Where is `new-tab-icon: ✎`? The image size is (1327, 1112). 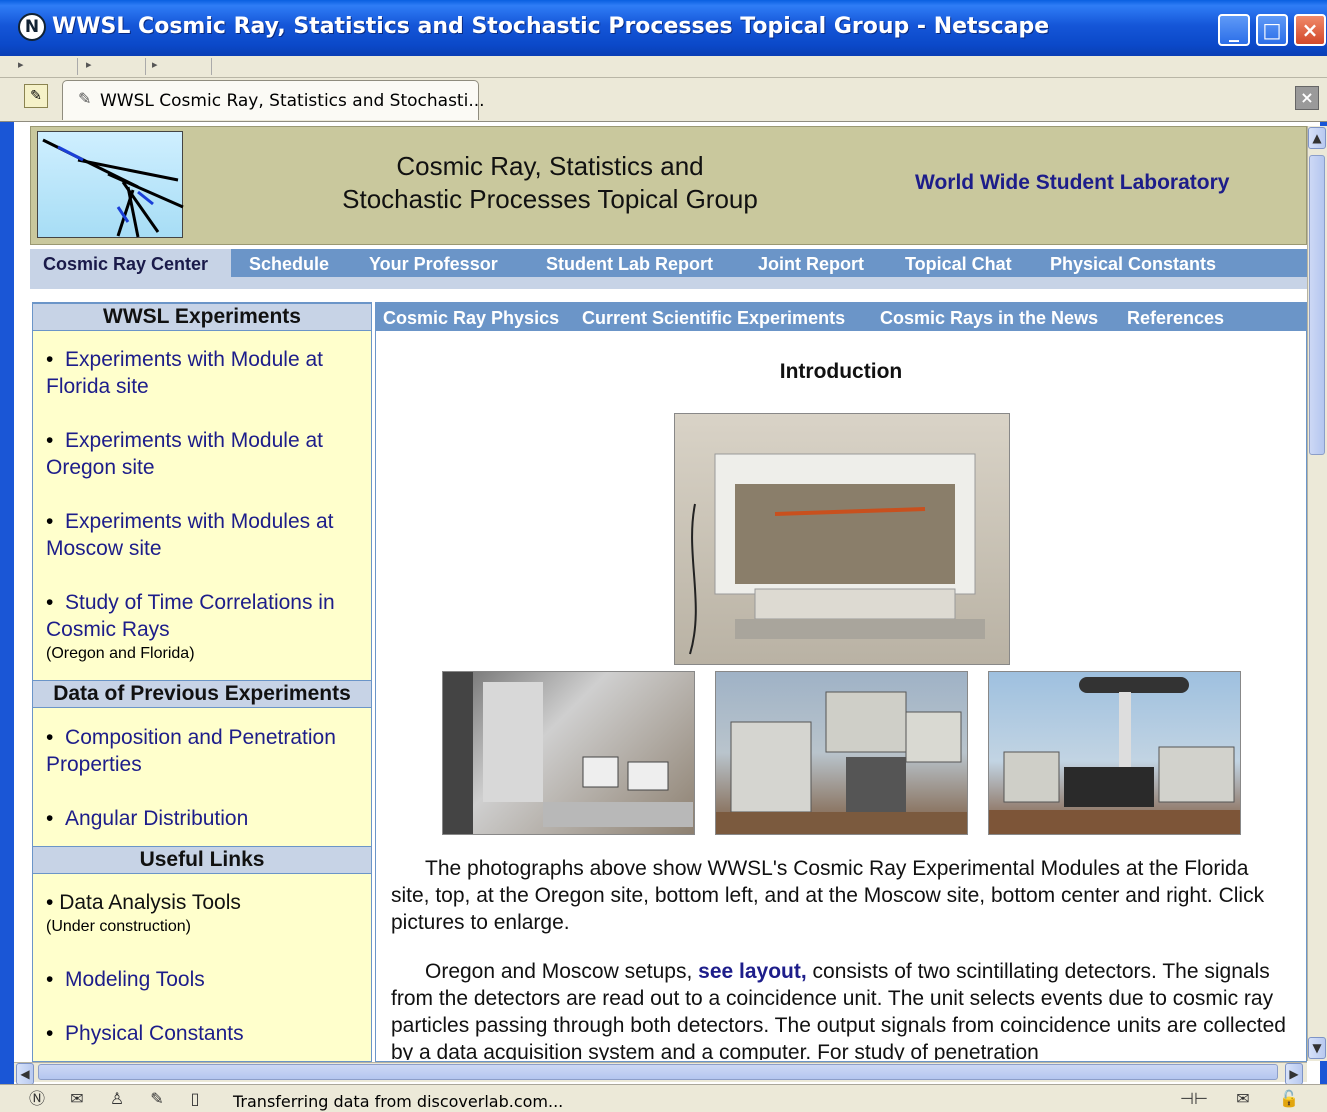
new-tab-icon: ✎ is located at coordinates (36, 96).